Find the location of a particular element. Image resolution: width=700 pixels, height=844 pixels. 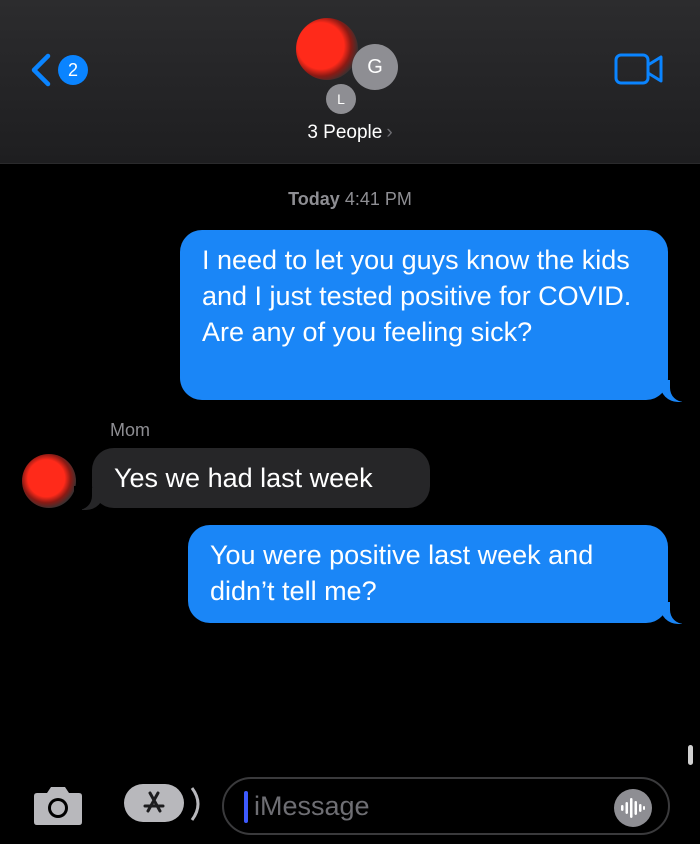

timestamp-time: 4:41 PM is located at coordinates (378, 199).